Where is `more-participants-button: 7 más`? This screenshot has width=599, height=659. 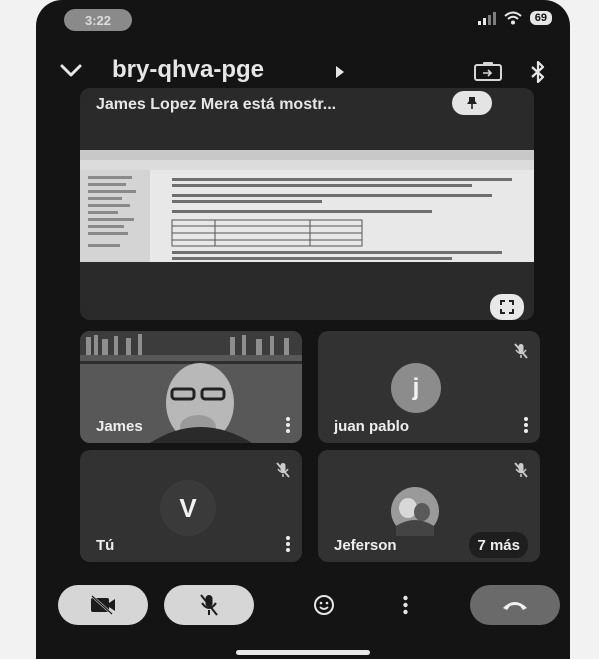 more-participants-button: 7 más is located at coordinates (498, 545).